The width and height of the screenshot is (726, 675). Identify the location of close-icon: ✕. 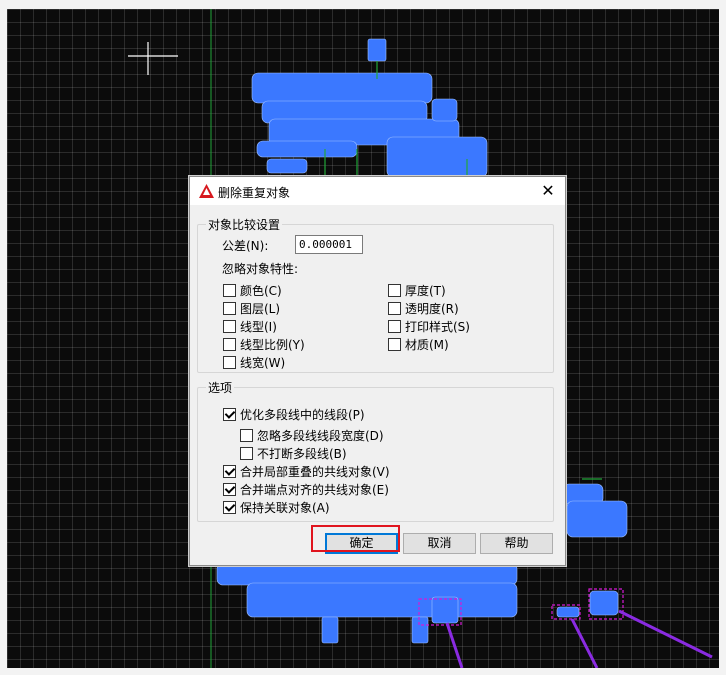
(548, 190).